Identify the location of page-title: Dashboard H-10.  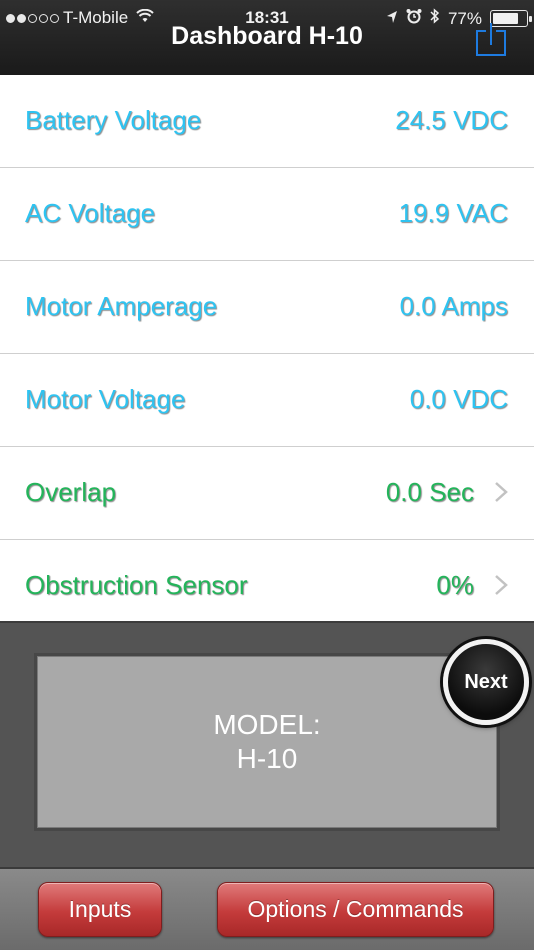
(267, 36).